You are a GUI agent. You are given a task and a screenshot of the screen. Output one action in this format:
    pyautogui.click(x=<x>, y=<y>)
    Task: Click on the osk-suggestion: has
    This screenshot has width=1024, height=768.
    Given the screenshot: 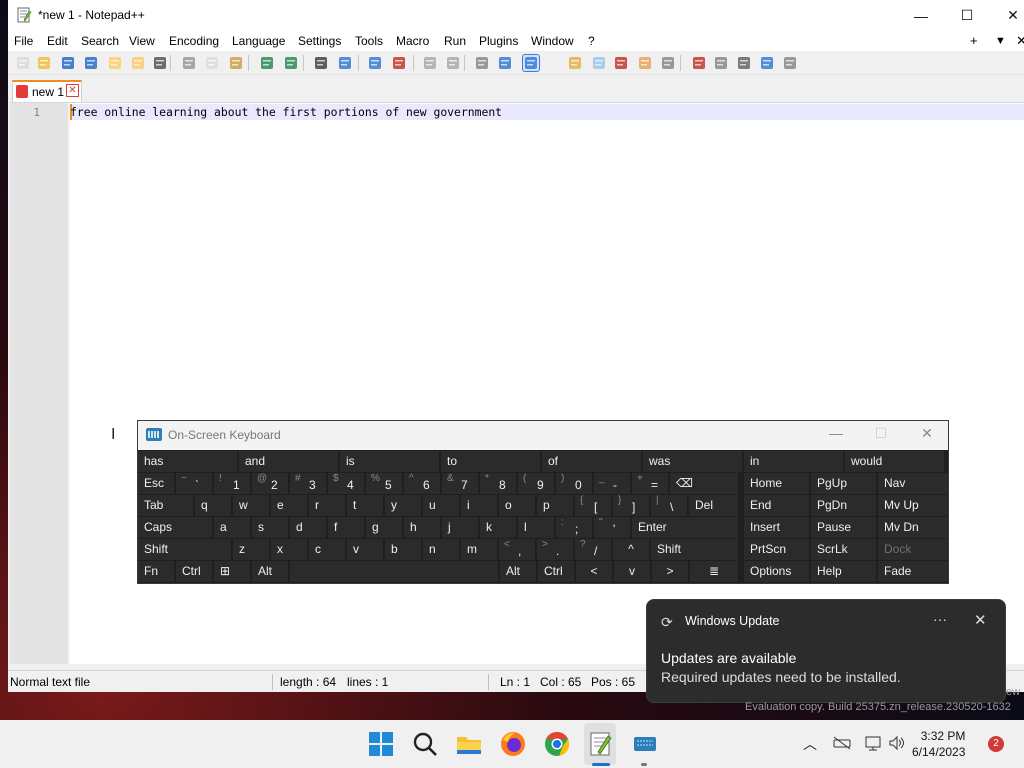 What is the action you would take?
    pyautogui.click(x=187, y=461)
    